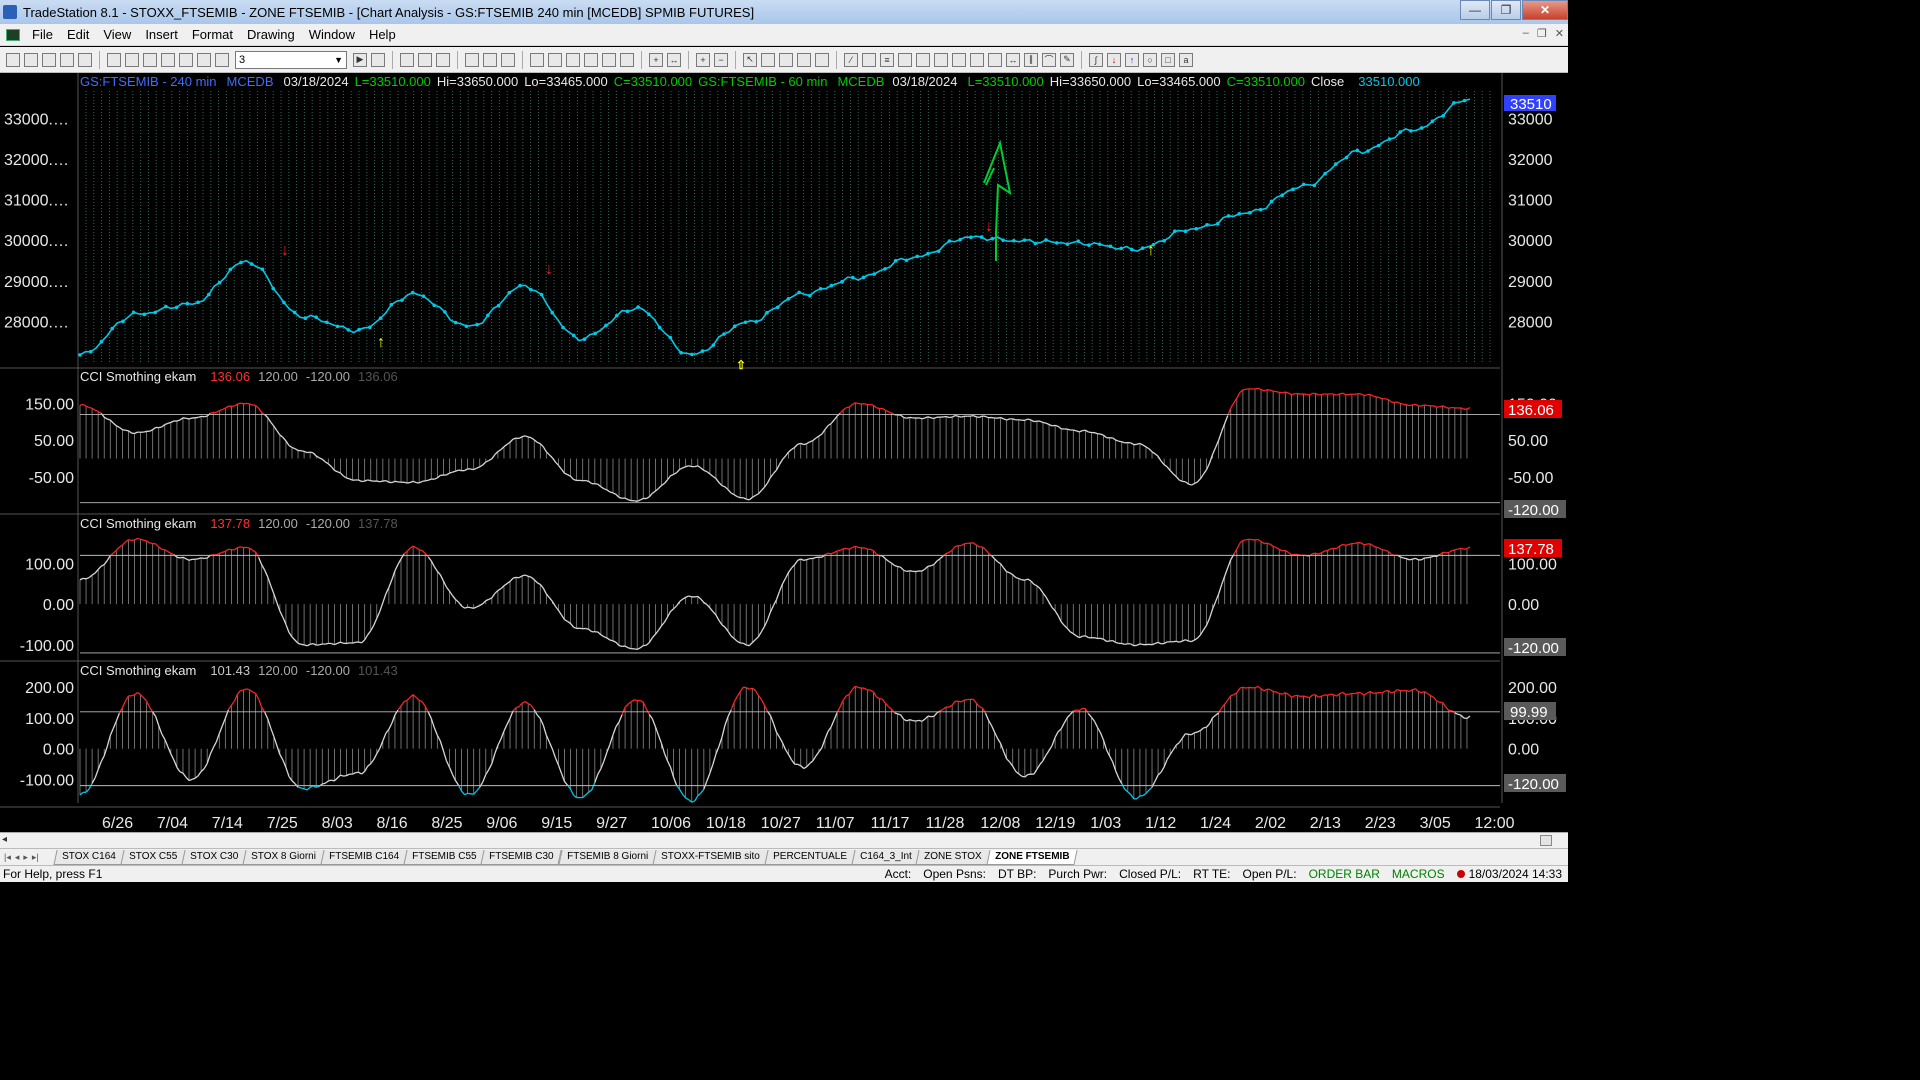 Image resolution: width=1920 pixels, height=1080 pixels. Describe the element at coordinates (656, 59) in the screenshot. I see `crosshair-icon: +` at that location.